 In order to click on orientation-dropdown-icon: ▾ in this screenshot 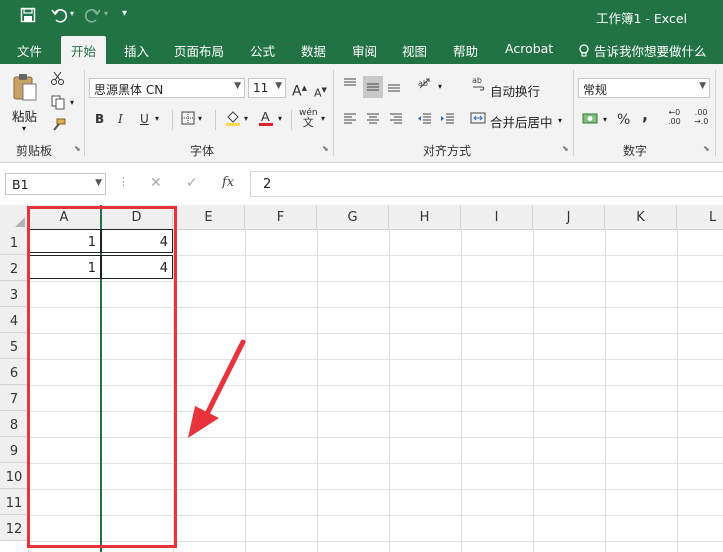, I will do `click(440, 86)`.